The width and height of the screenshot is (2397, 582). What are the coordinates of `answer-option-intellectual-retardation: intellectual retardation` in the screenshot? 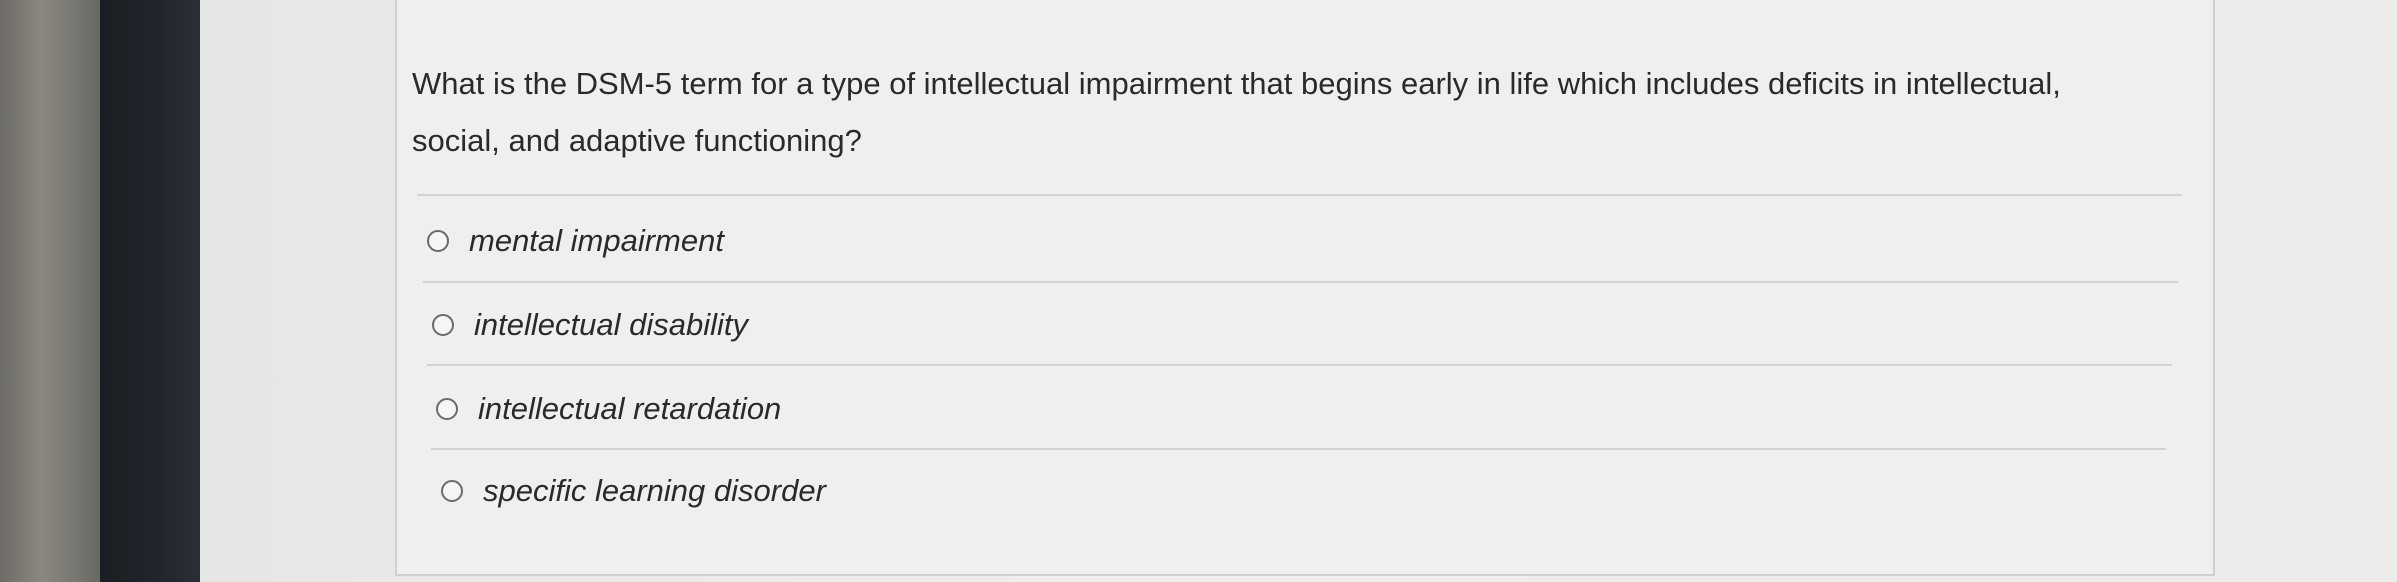 It's located at (608, 409).